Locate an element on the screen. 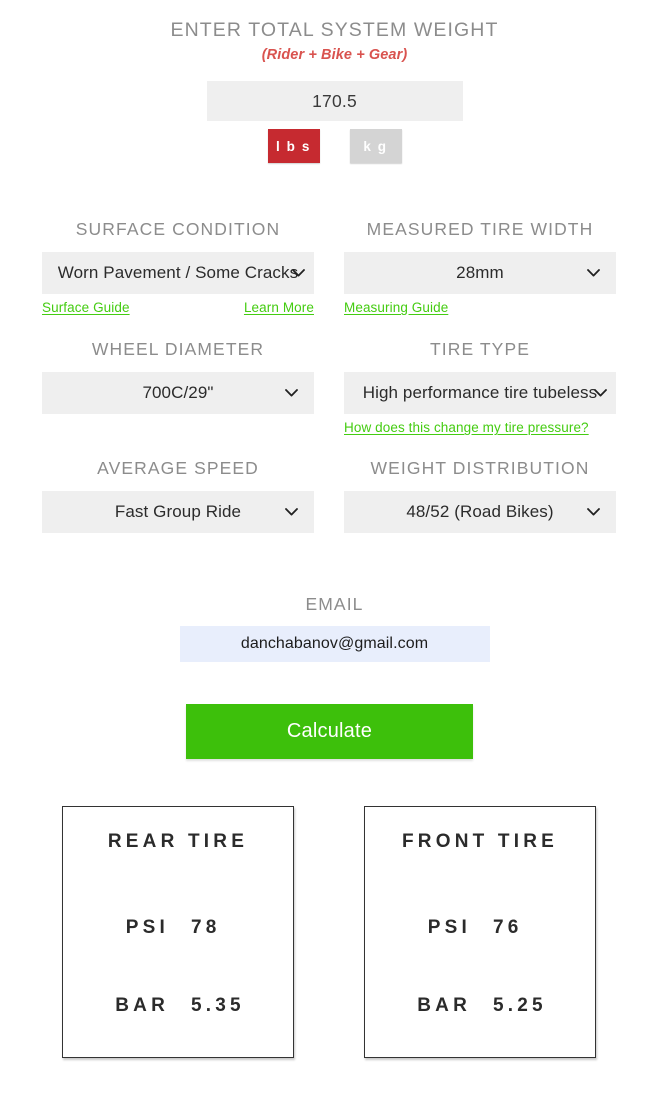 The image size is (669, 1110). email-section: EMAIL danchabanov@gmail.com is located at coordinates (334, 627).